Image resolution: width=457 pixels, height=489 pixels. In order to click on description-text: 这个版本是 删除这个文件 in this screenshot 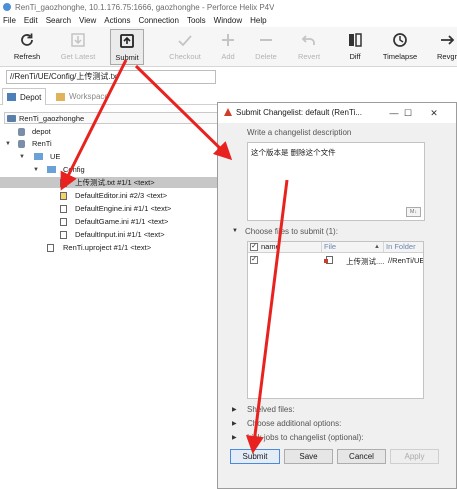, I will do `click(293, 152)`.